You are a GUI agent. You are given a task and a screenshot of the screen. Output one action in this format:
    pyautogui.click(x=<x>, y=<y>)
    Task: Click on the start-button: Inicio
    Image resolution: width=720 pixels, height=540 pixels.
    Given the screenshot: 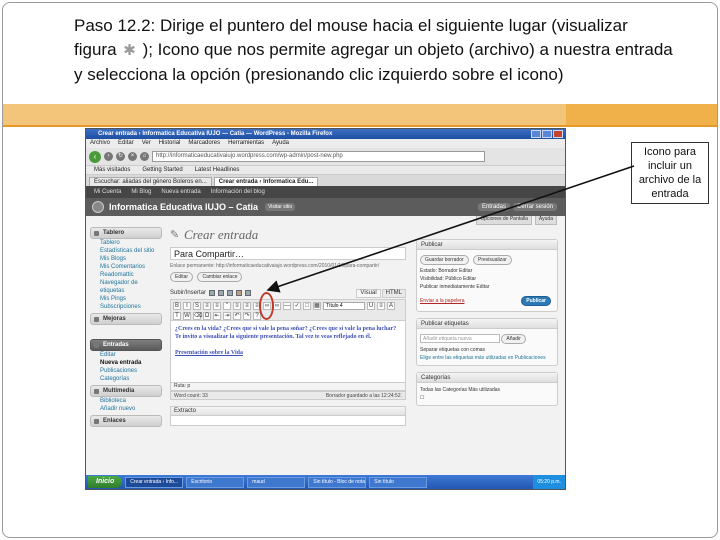 What is the action you would take?
    pyautogui.click(x=105, y=482)
    